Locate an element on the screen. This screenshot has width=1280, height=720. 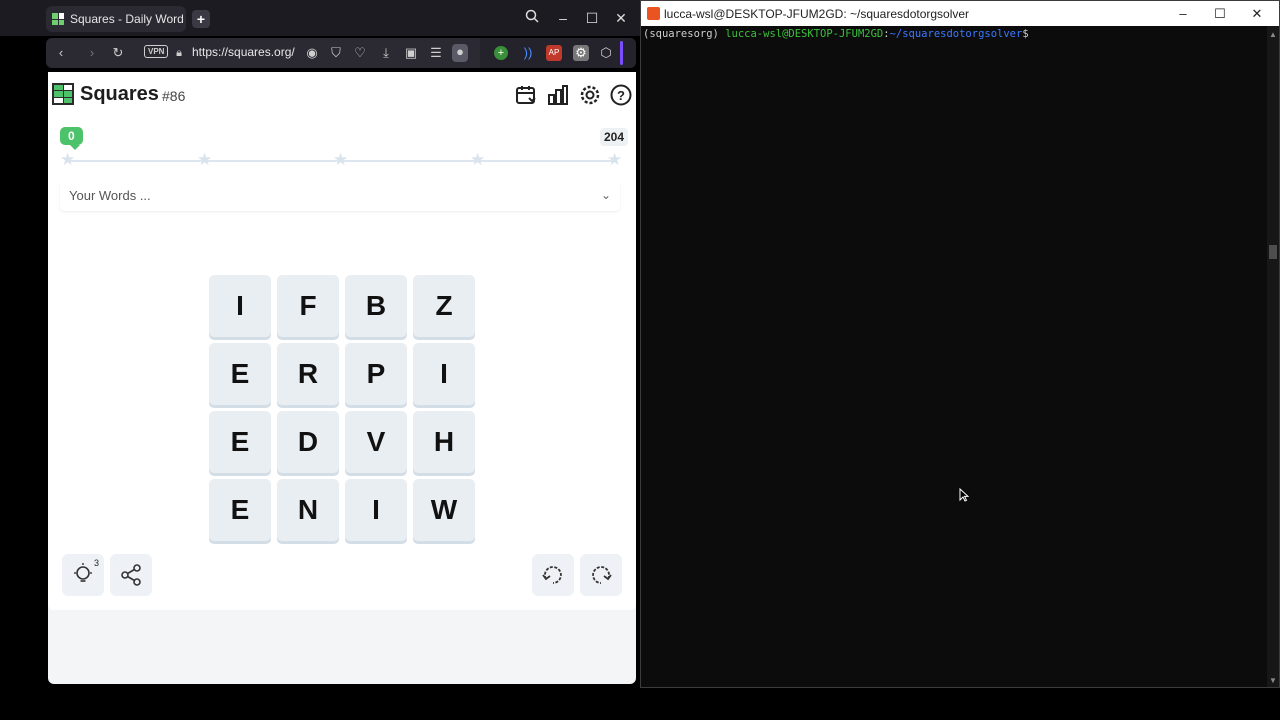
vpn-badge: VPN is located at coordinates (156, 51).